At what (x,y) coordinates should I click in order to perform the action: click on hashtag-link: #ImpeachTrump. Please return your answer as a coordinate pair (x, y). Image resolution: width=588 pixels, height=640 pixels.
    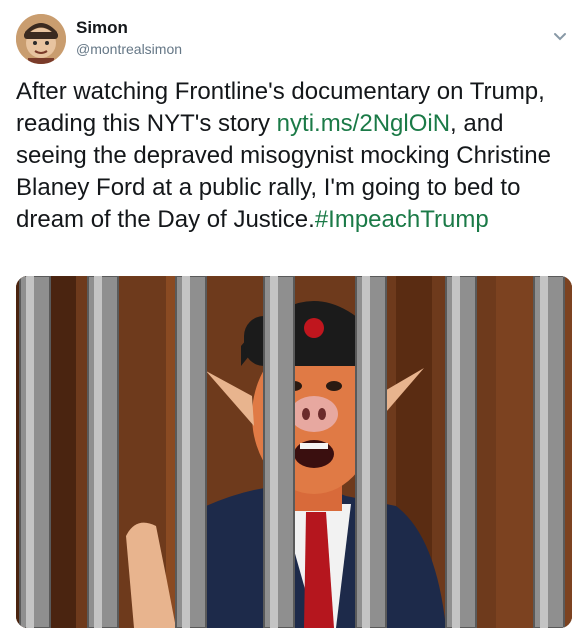
    Looking at the image, I should click on (402, 219).